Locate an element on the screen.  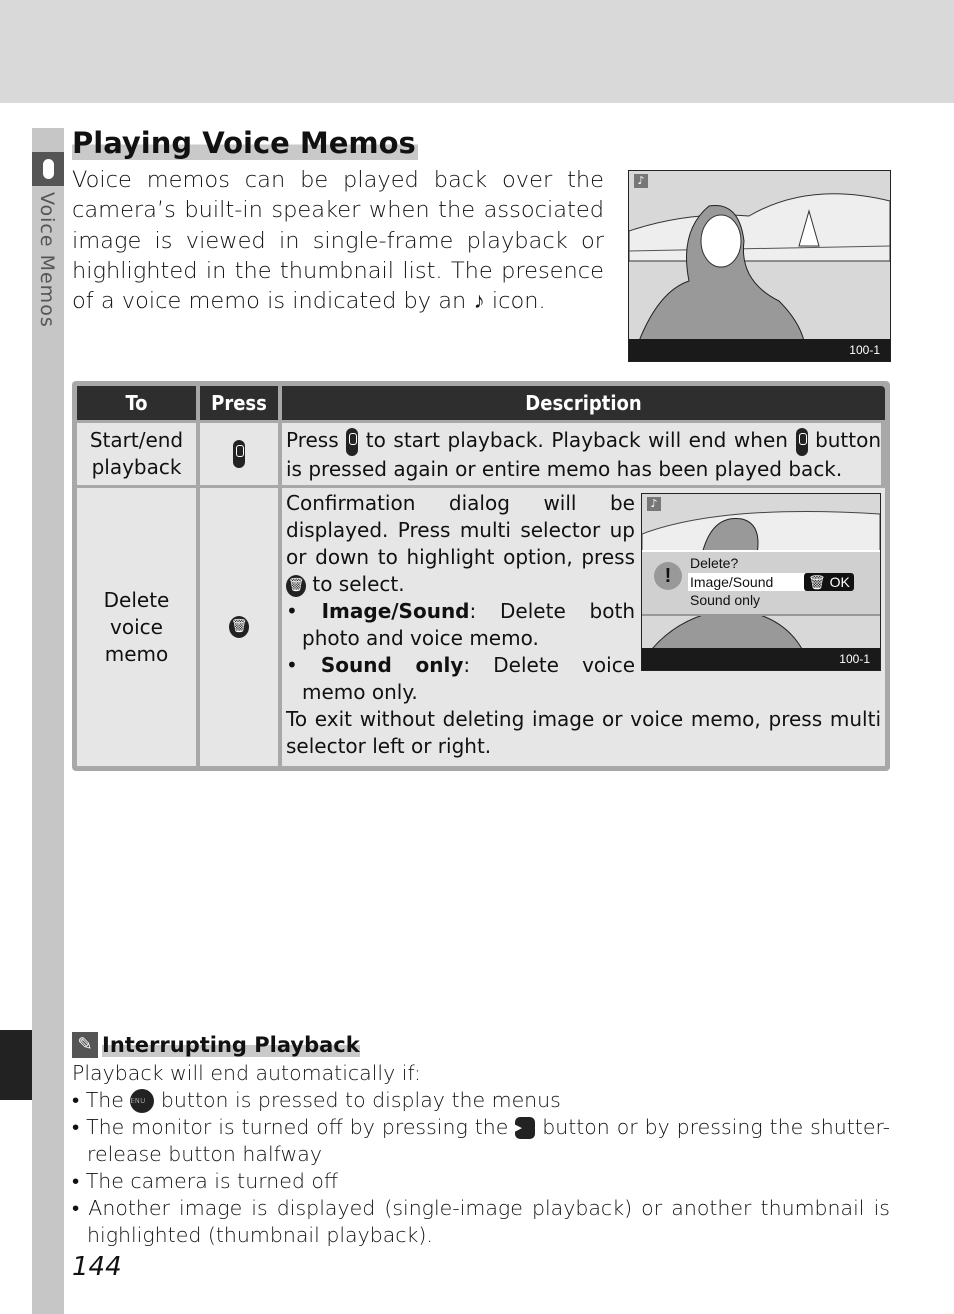
text: Press is located at coordinates (312, 440).